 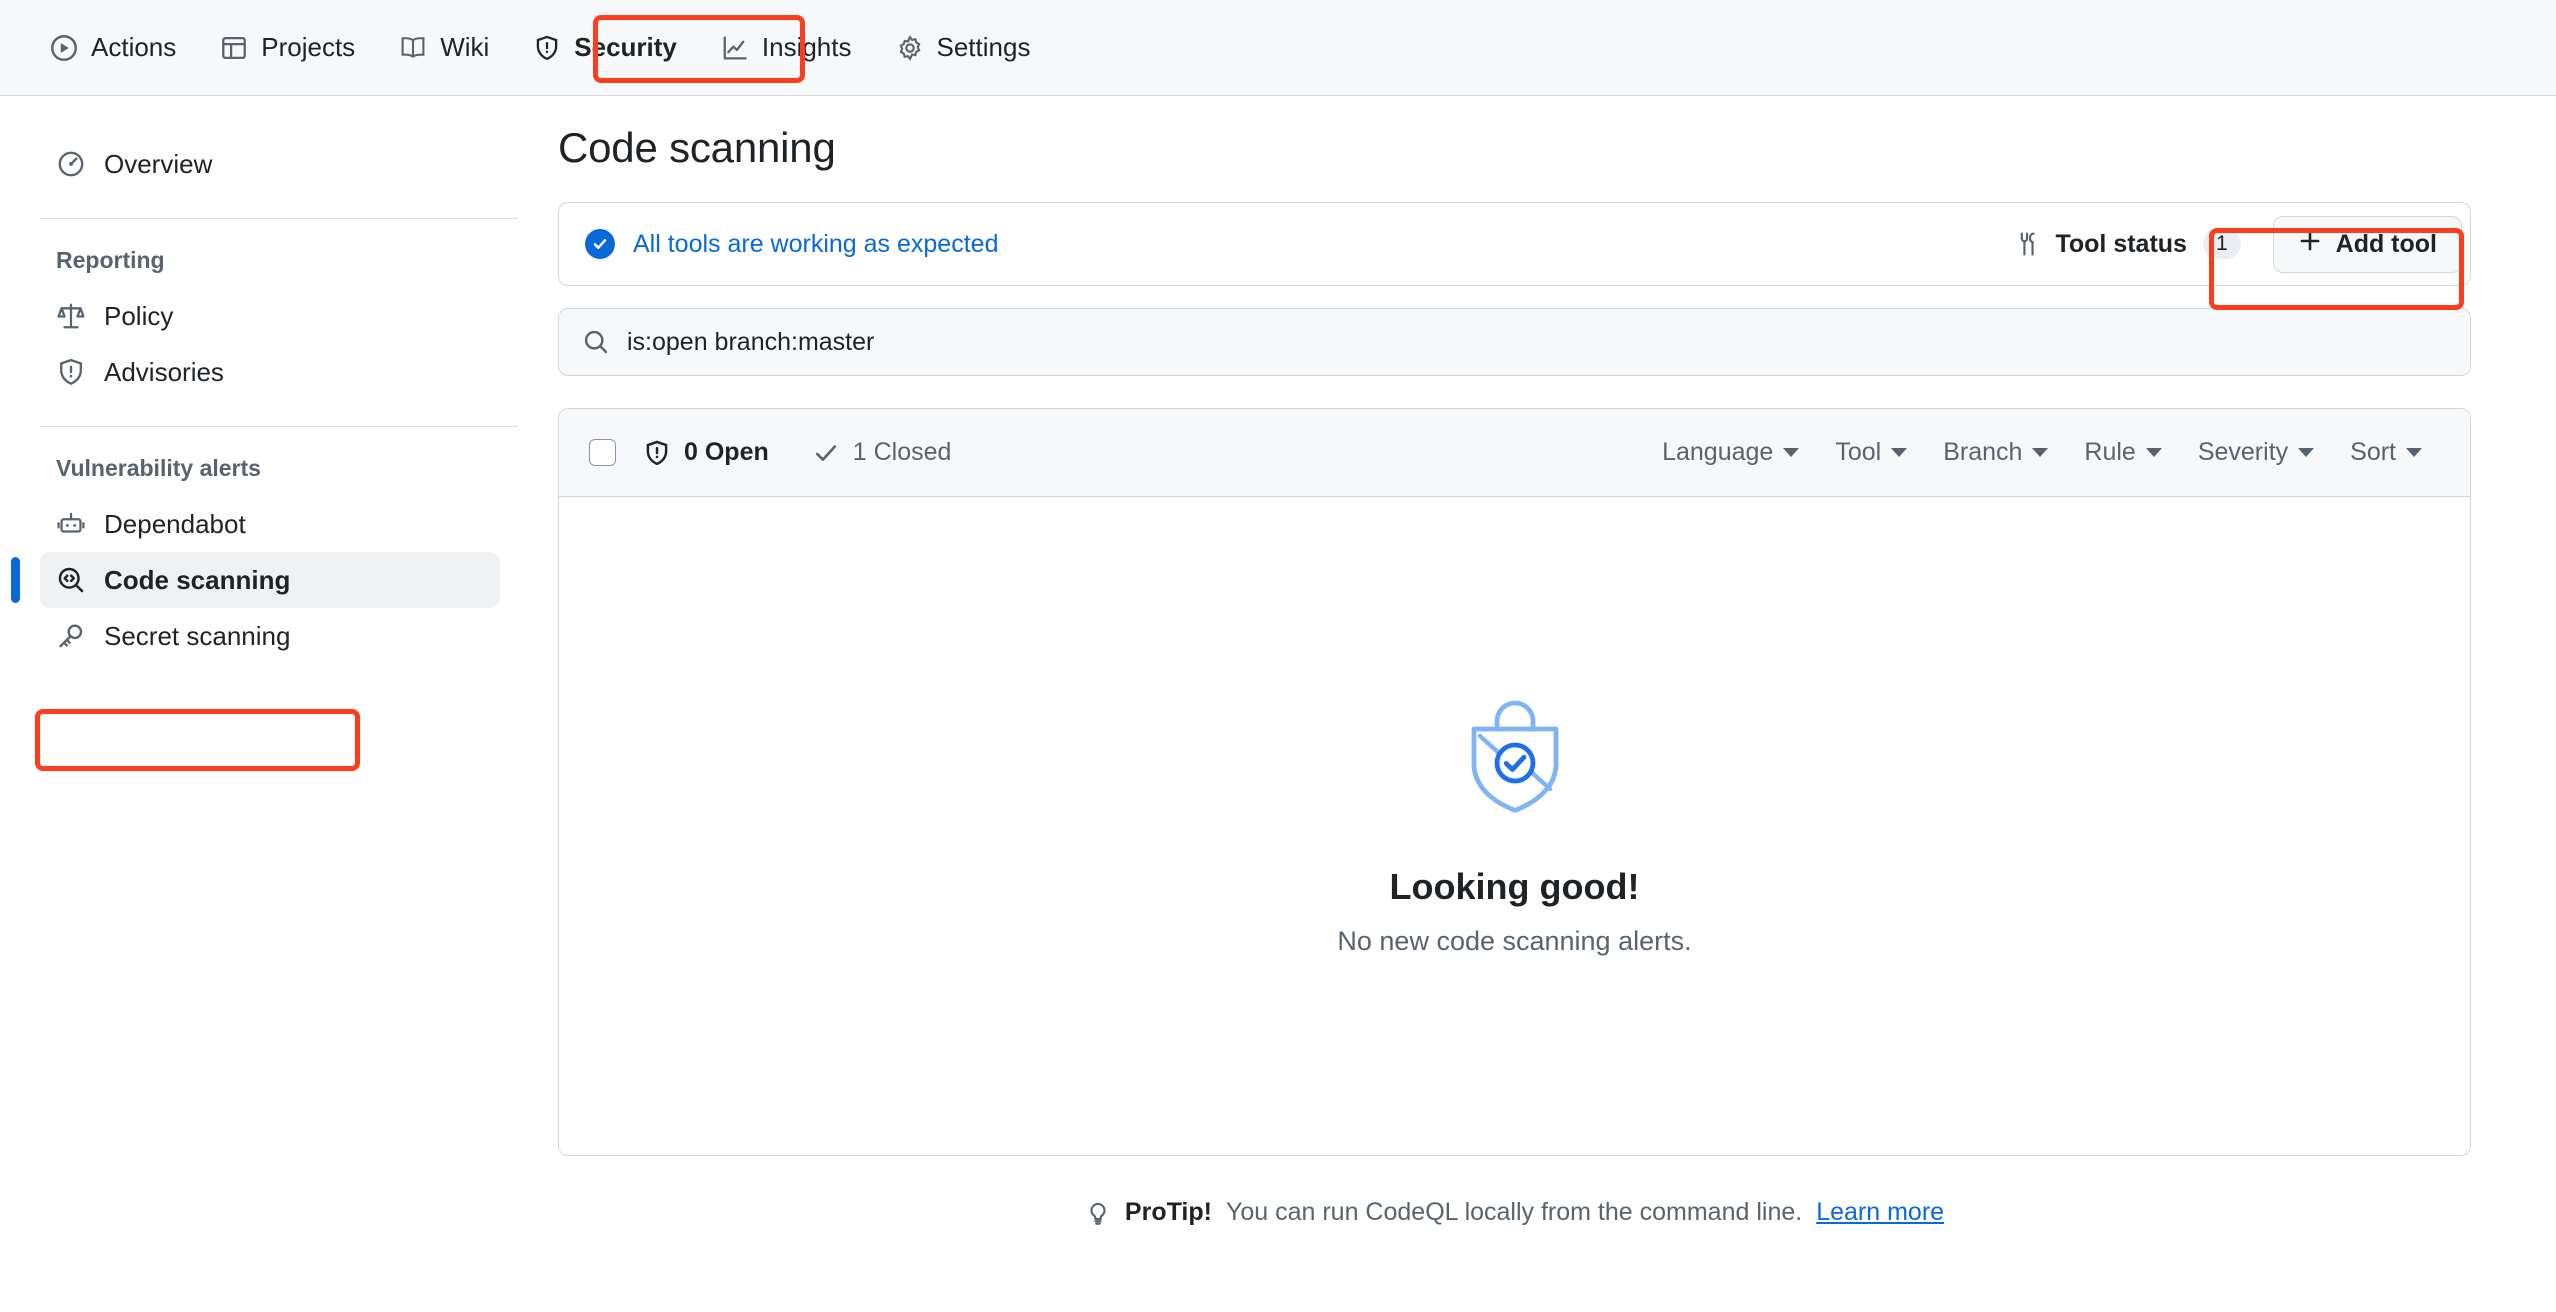 What do you see at coordinates (2110, 452) in the screenshot?
I see `filter-label: Rule` at bounding box center [2110, 452].